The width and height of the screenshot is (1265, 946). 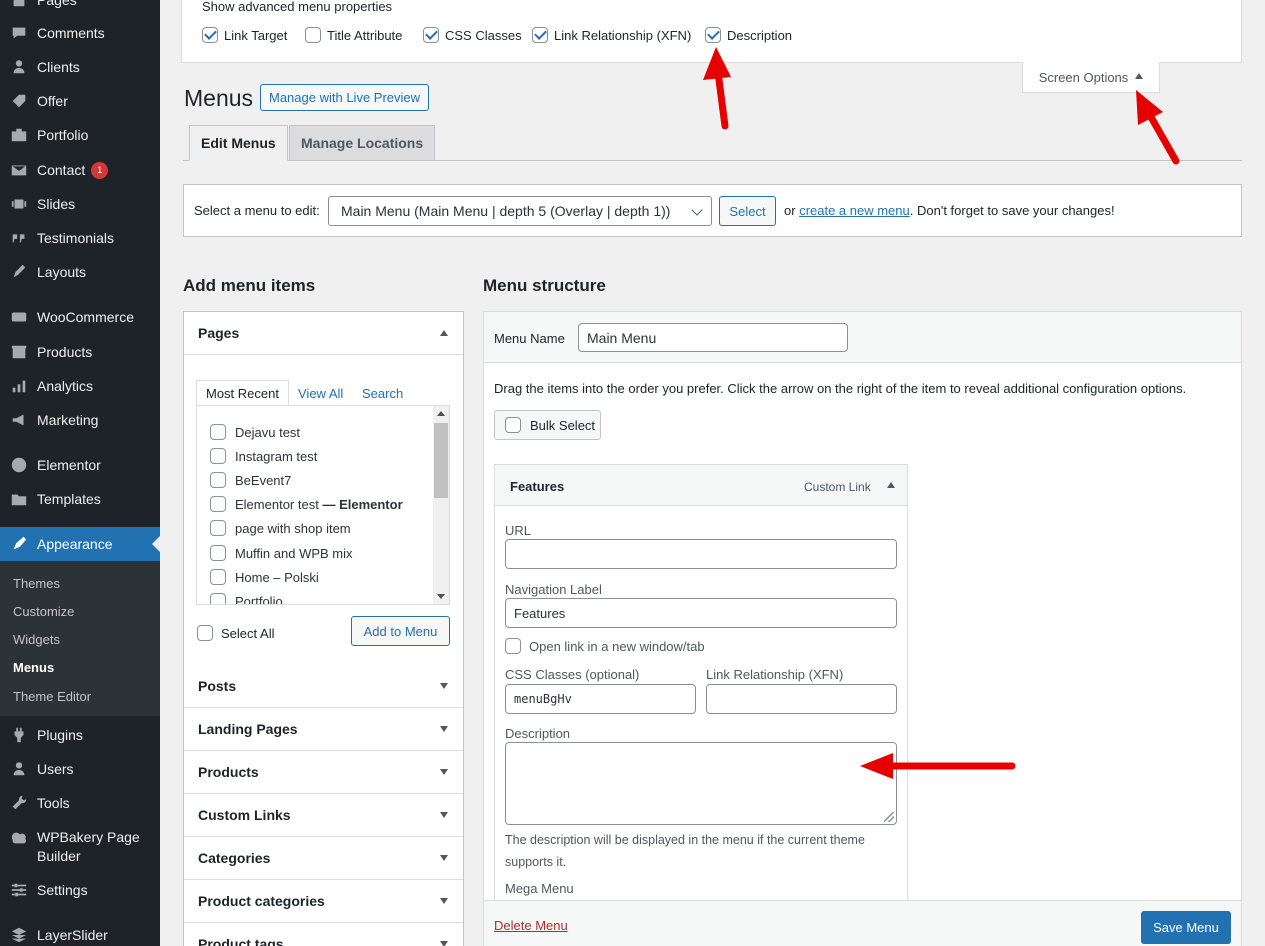 I want to click on sidebar-item-layouts: Layouts, so click(x=80, y=272).